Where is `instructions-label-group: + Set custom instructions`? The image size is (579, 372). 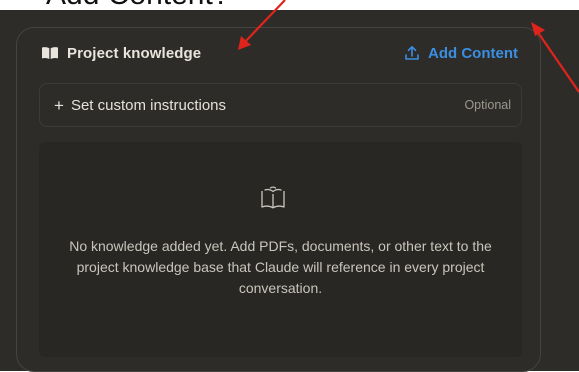
instructions-label-group: + Set custom instructions is located at coordinates (140, 105).